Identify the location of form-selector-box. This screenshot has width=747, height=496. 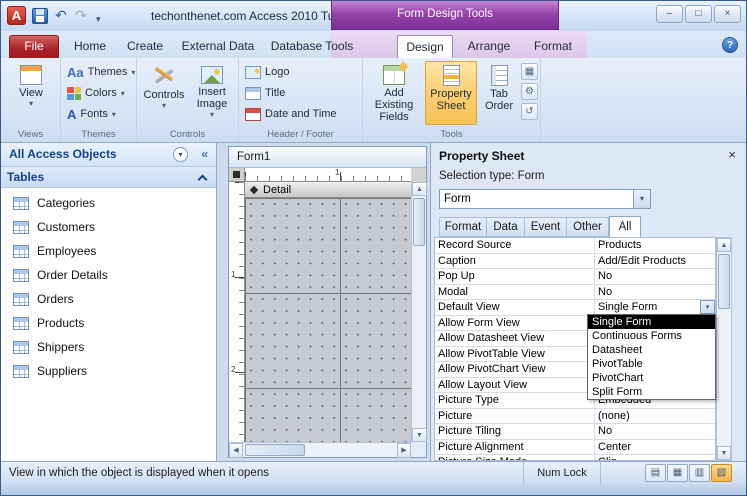
(237, 175).